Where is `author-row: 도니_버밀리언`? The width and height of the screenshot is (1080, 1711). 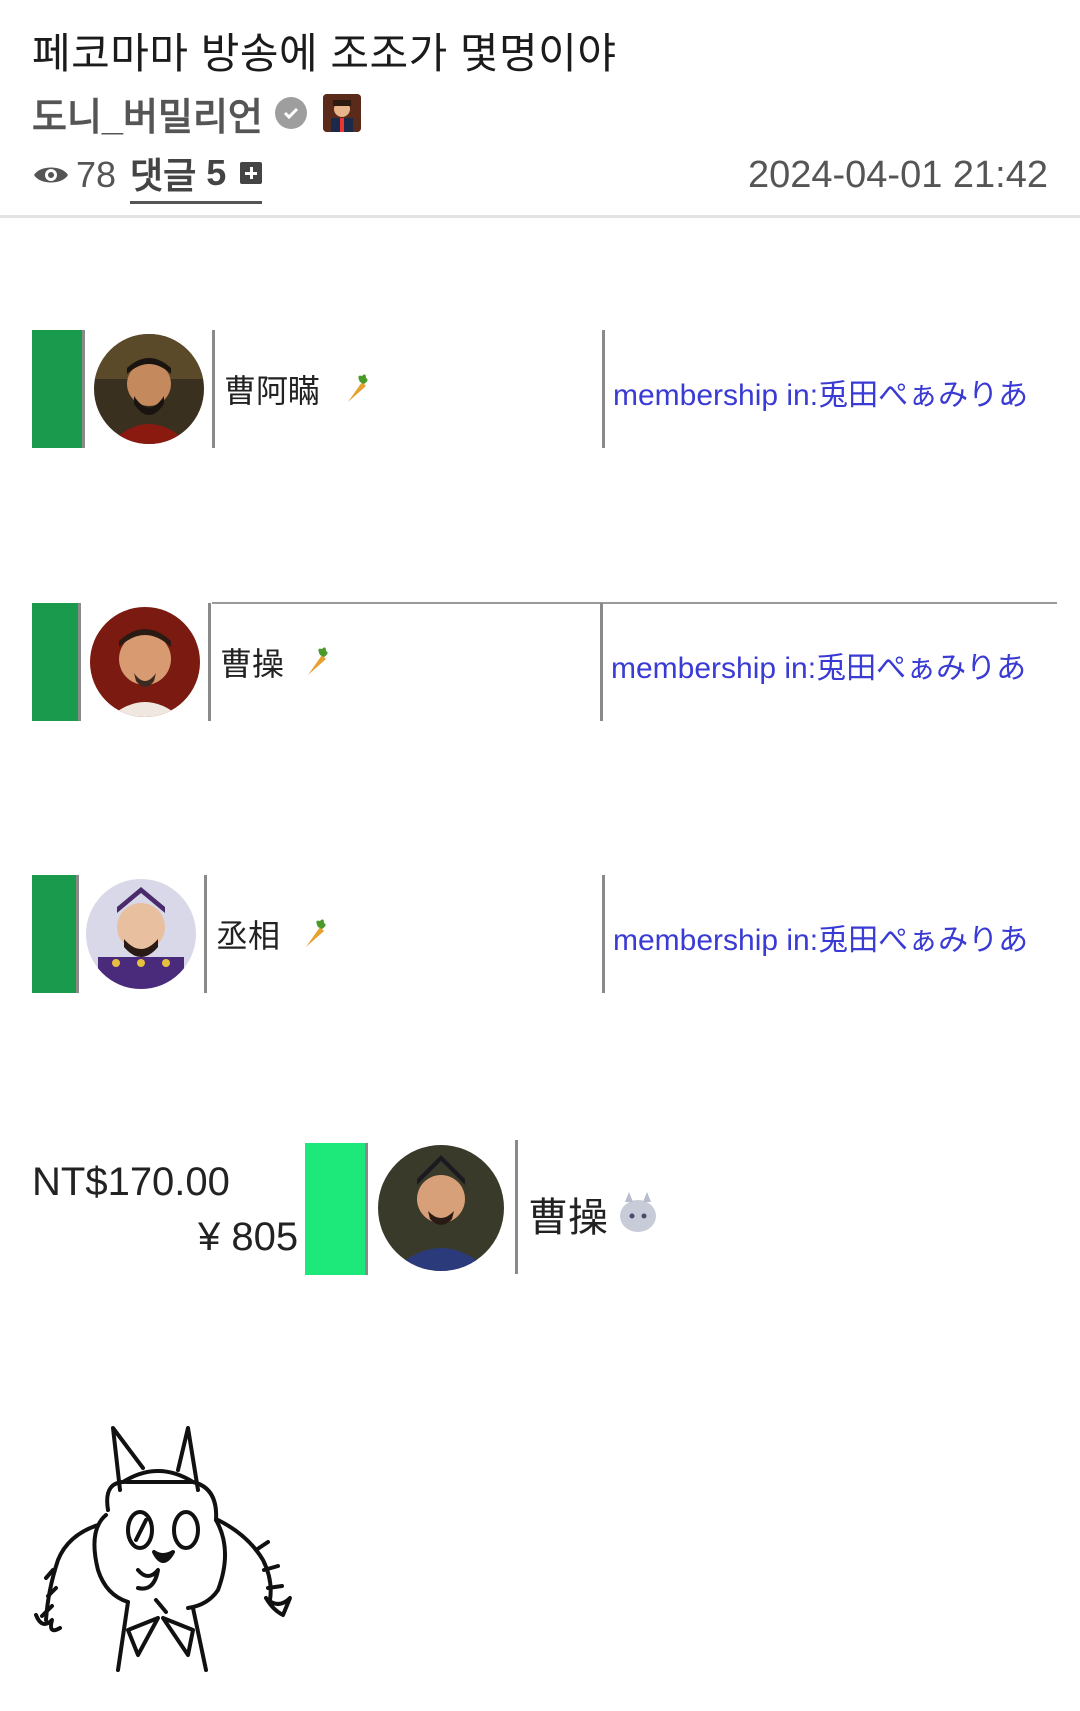 author-row: 도니_버밀리언 is located at coordinates (196, 113).